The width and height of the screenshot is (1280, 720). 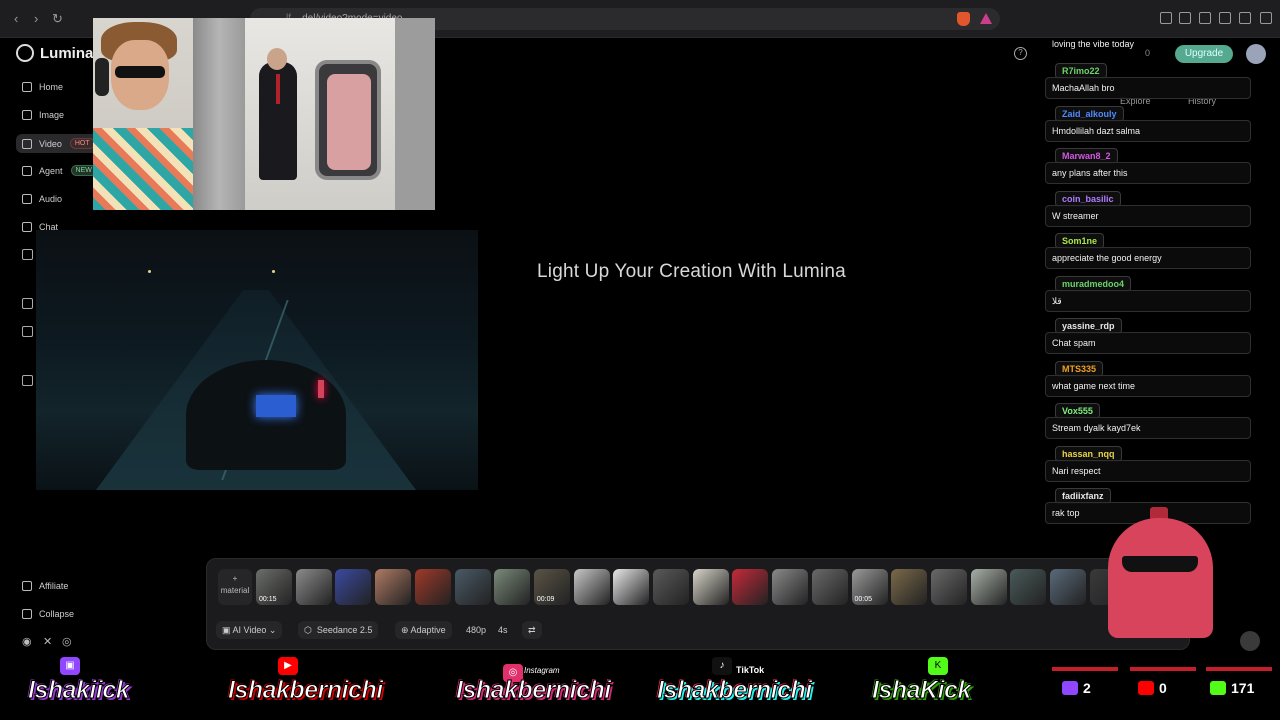 What do you see at coordinates (1250, 641) in the screenshot?
I see `support-chat-icon` at bounding box center [1250, 641].